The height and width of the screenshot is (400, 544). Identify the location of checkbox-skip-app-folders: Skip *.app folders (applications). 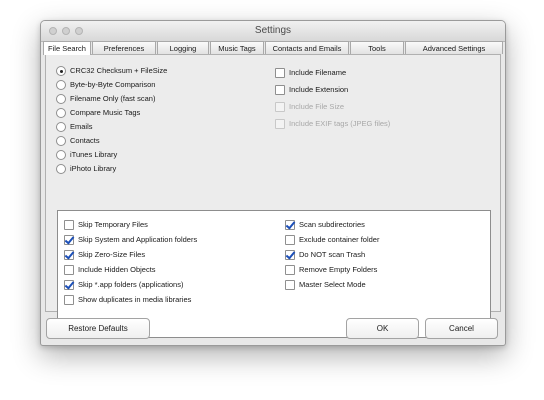
(169, 285).